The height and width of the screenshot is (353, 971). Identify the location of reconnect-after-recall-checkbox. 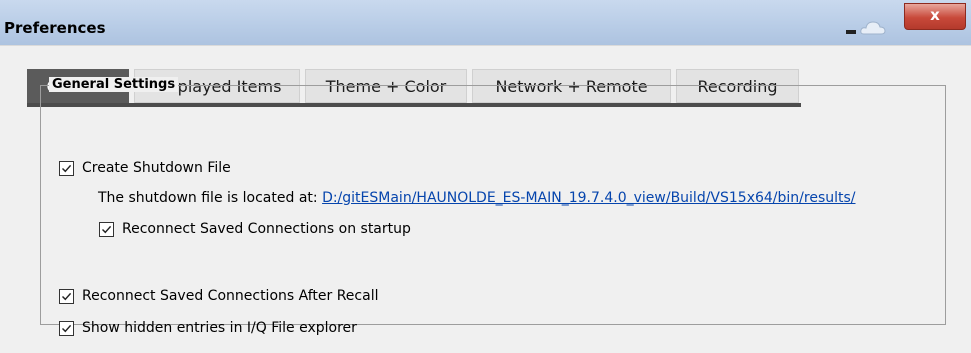
(66, 296).